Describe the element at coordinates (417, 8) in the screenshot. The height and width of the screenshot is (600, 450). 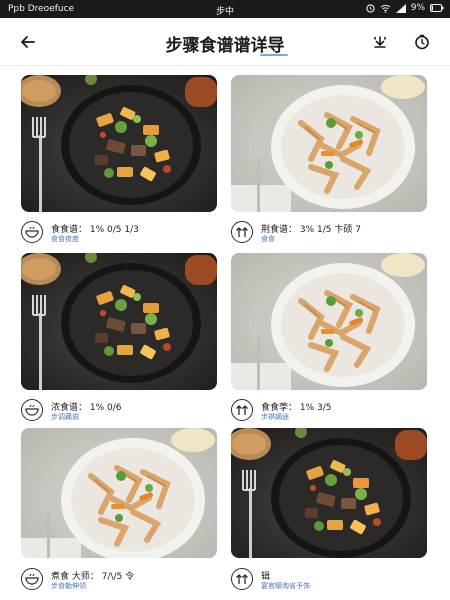
I see `battery-percent: 9%` at that location.